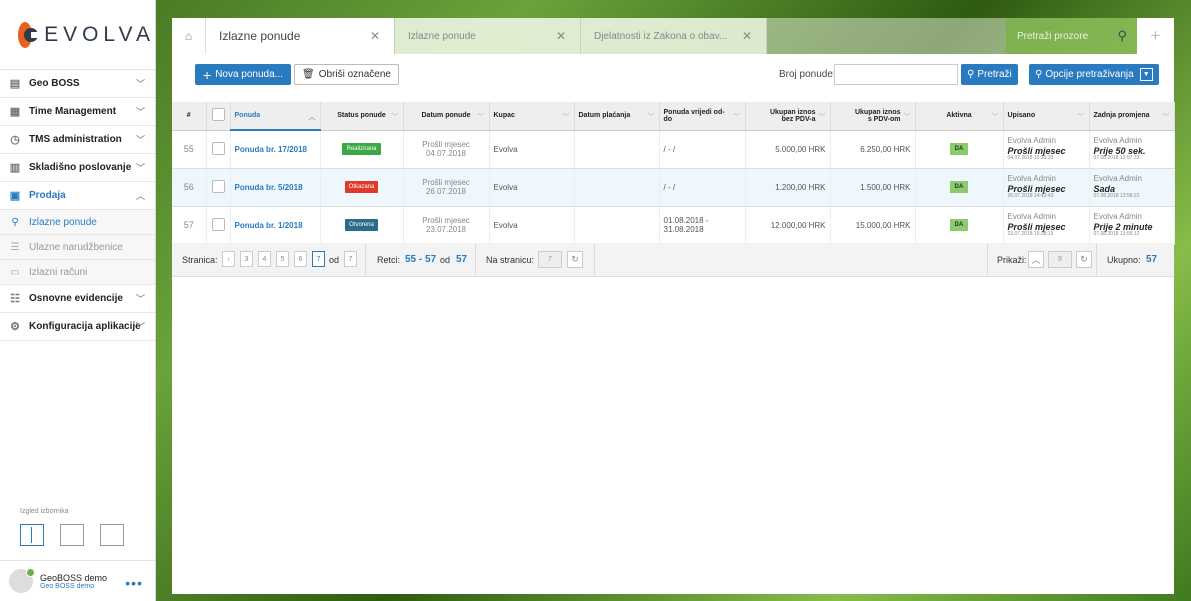 The width and height of the screenshot is (1191, 601). I want to click on col-select-header, so click(218, 116).